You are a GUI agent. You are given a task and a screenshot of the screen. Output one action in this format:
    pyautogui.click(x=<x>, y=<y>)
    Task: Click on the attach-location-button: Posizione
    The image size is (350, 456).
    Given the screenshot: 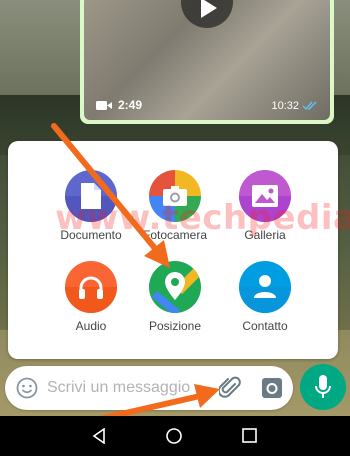 What is the action you would take?
    pyautogui.click(x=175, y=297)
    